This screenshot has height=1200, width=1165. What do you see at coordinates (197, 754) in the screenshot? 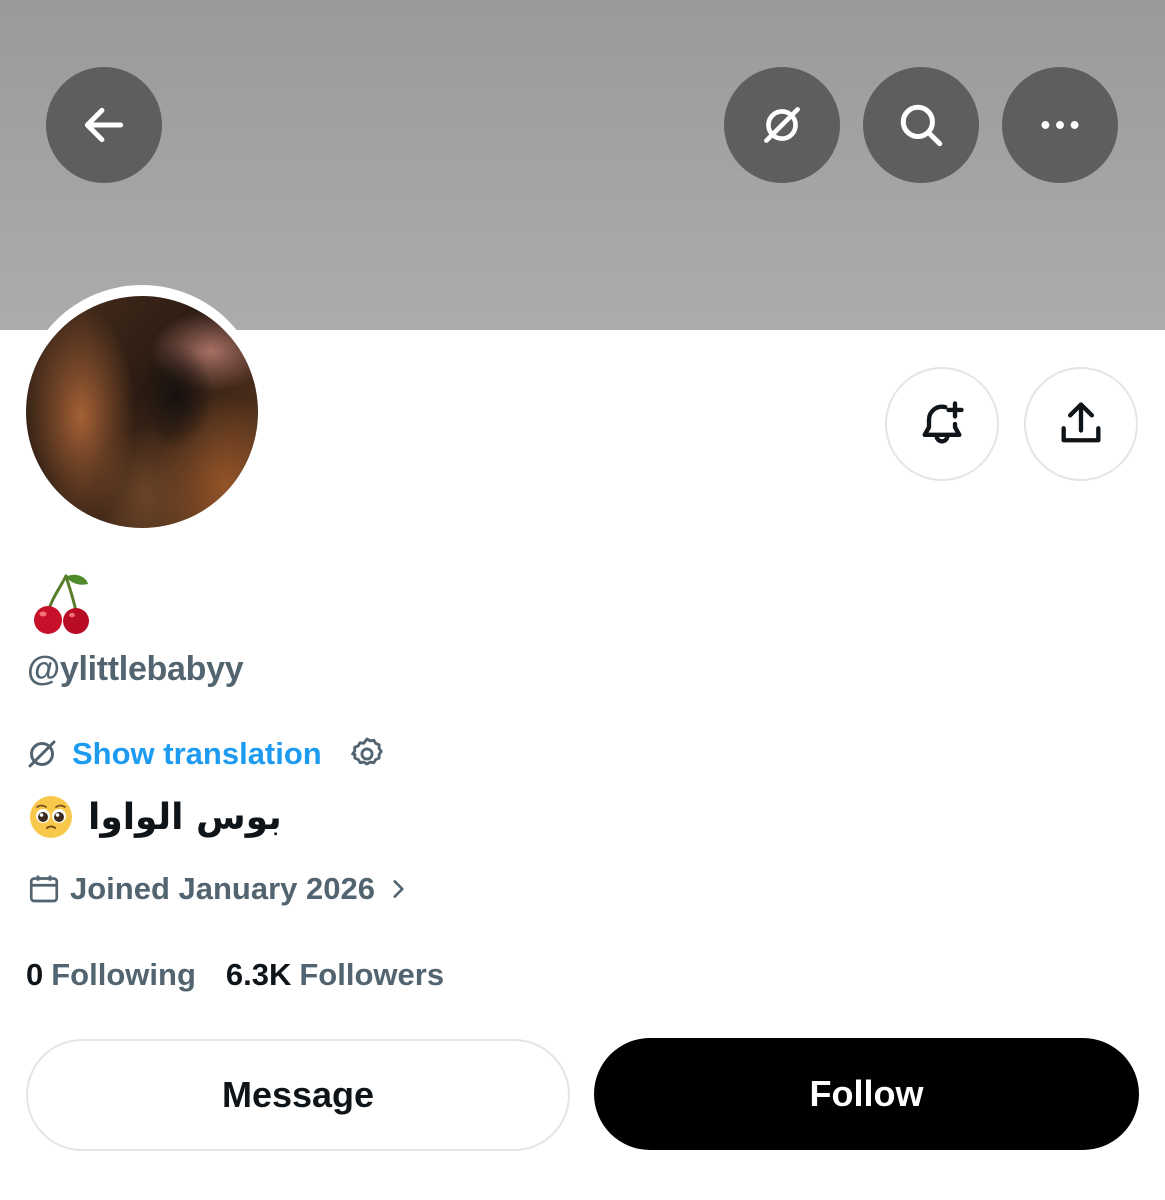
I see `show-translation-link: Show translation` at bounding box center [197, 754].